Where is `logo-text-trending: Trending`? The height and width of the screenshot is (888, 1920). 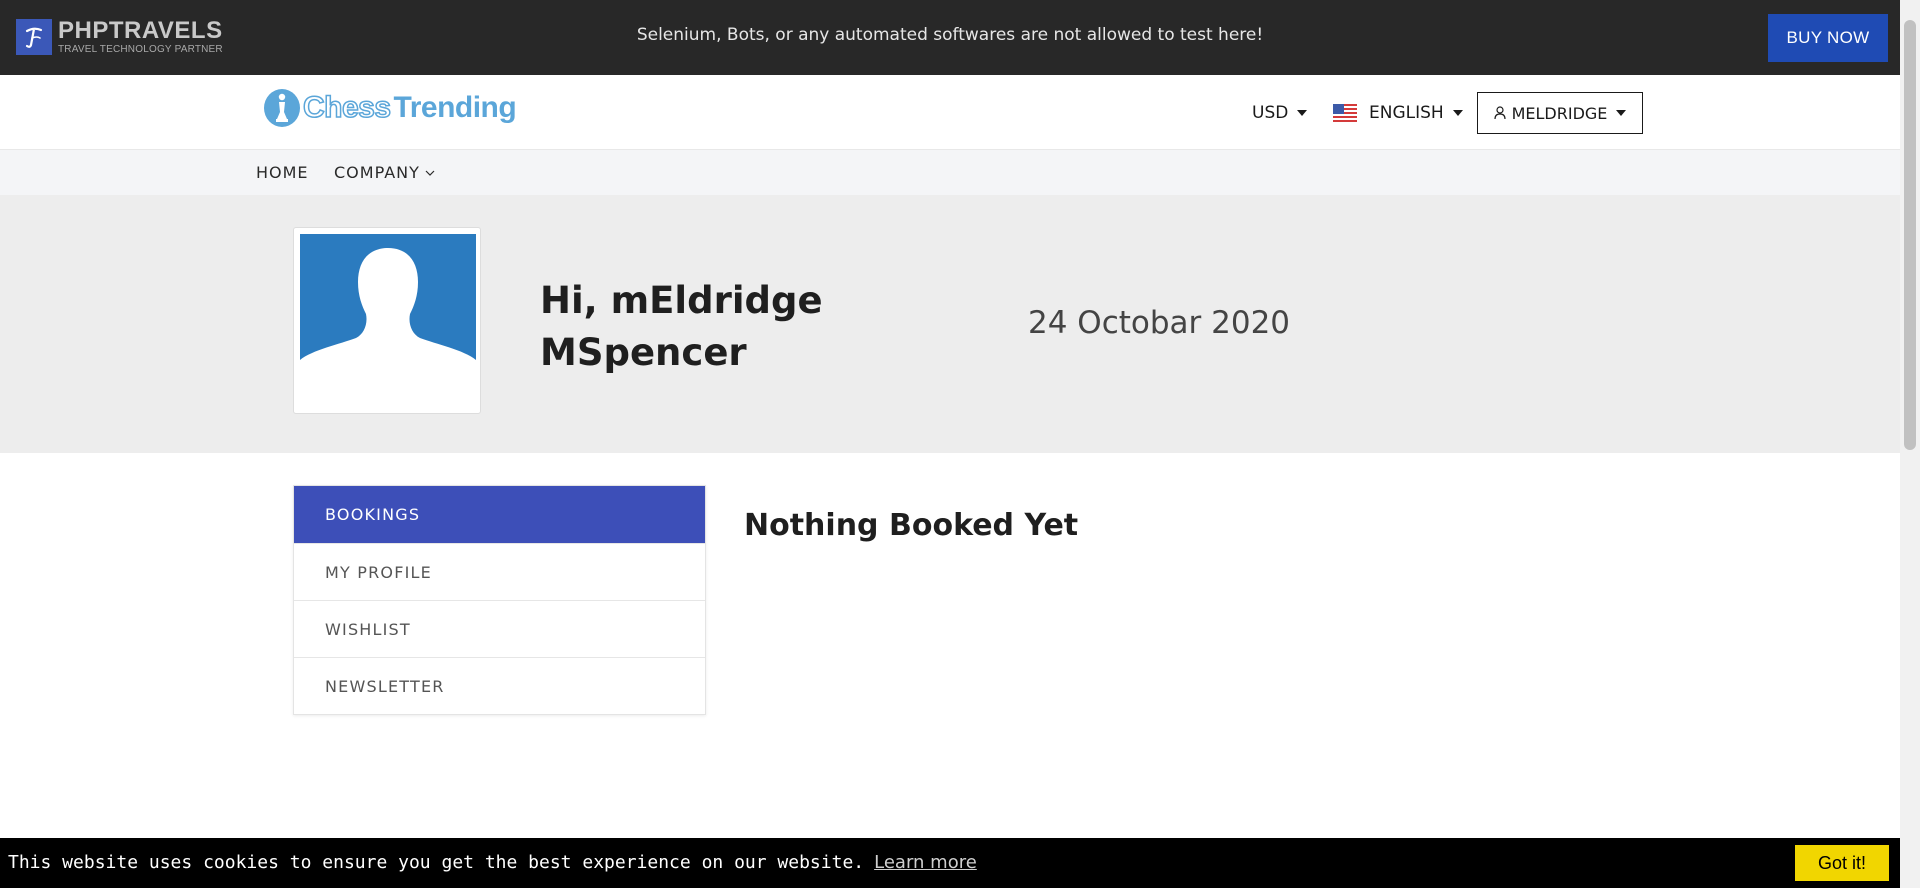
logo-text-trending: Trending is located at coordinates (455, 107).